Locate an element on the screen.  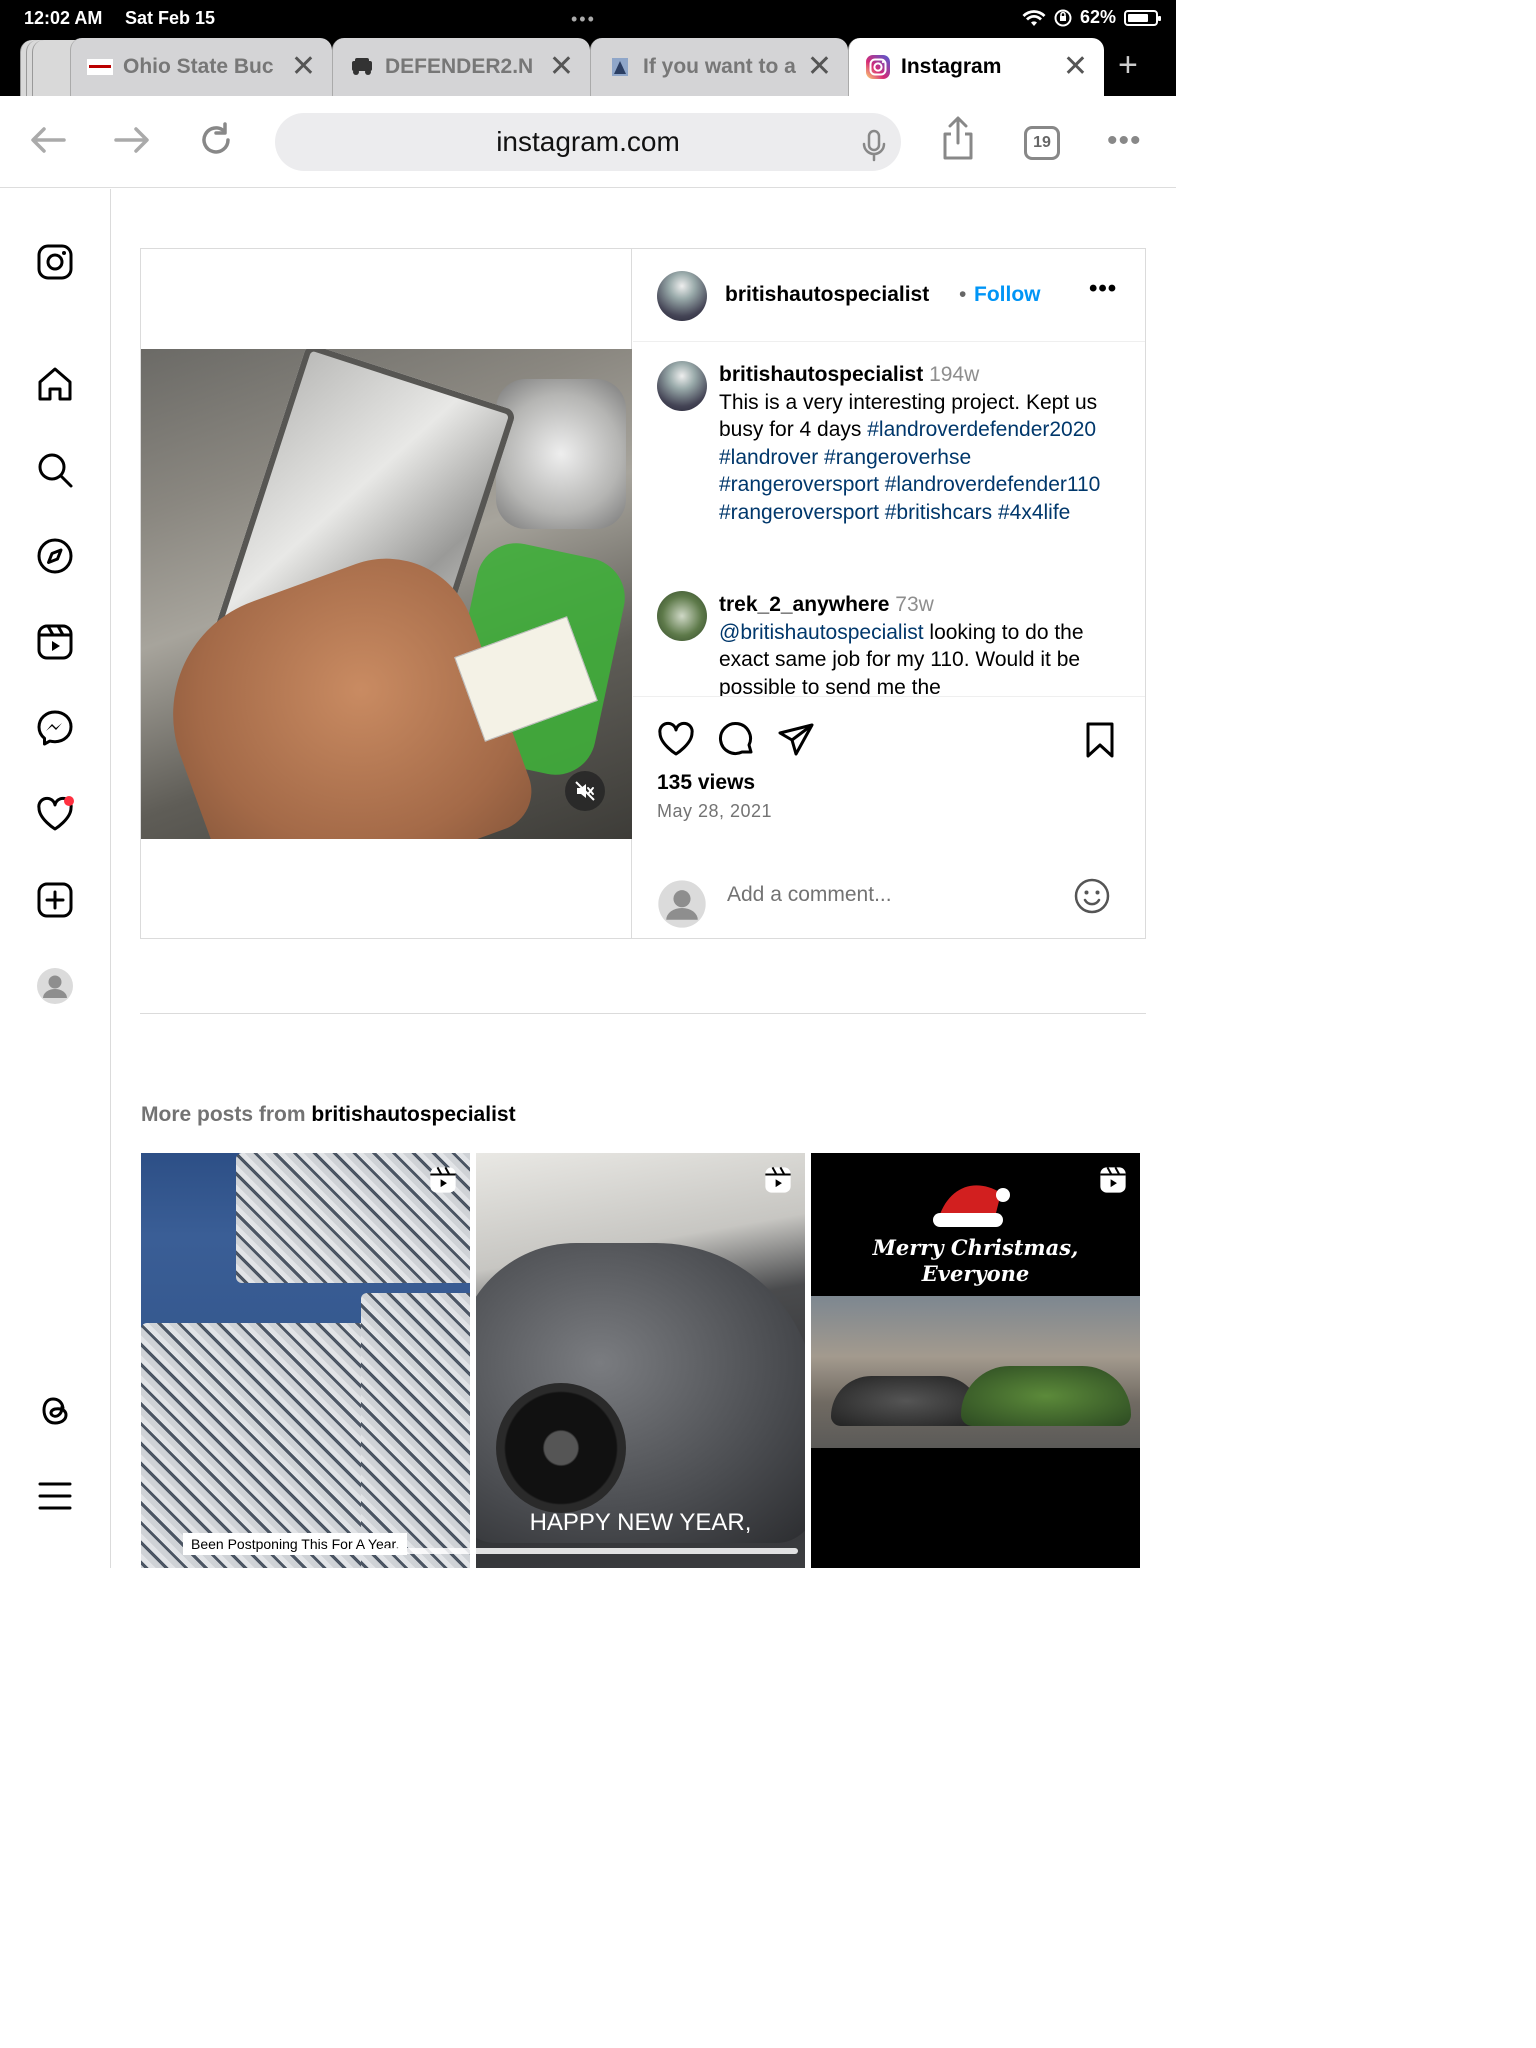
grid-post-caption: Been Postponing This For A Year. is located at coordinates (295, 1544).